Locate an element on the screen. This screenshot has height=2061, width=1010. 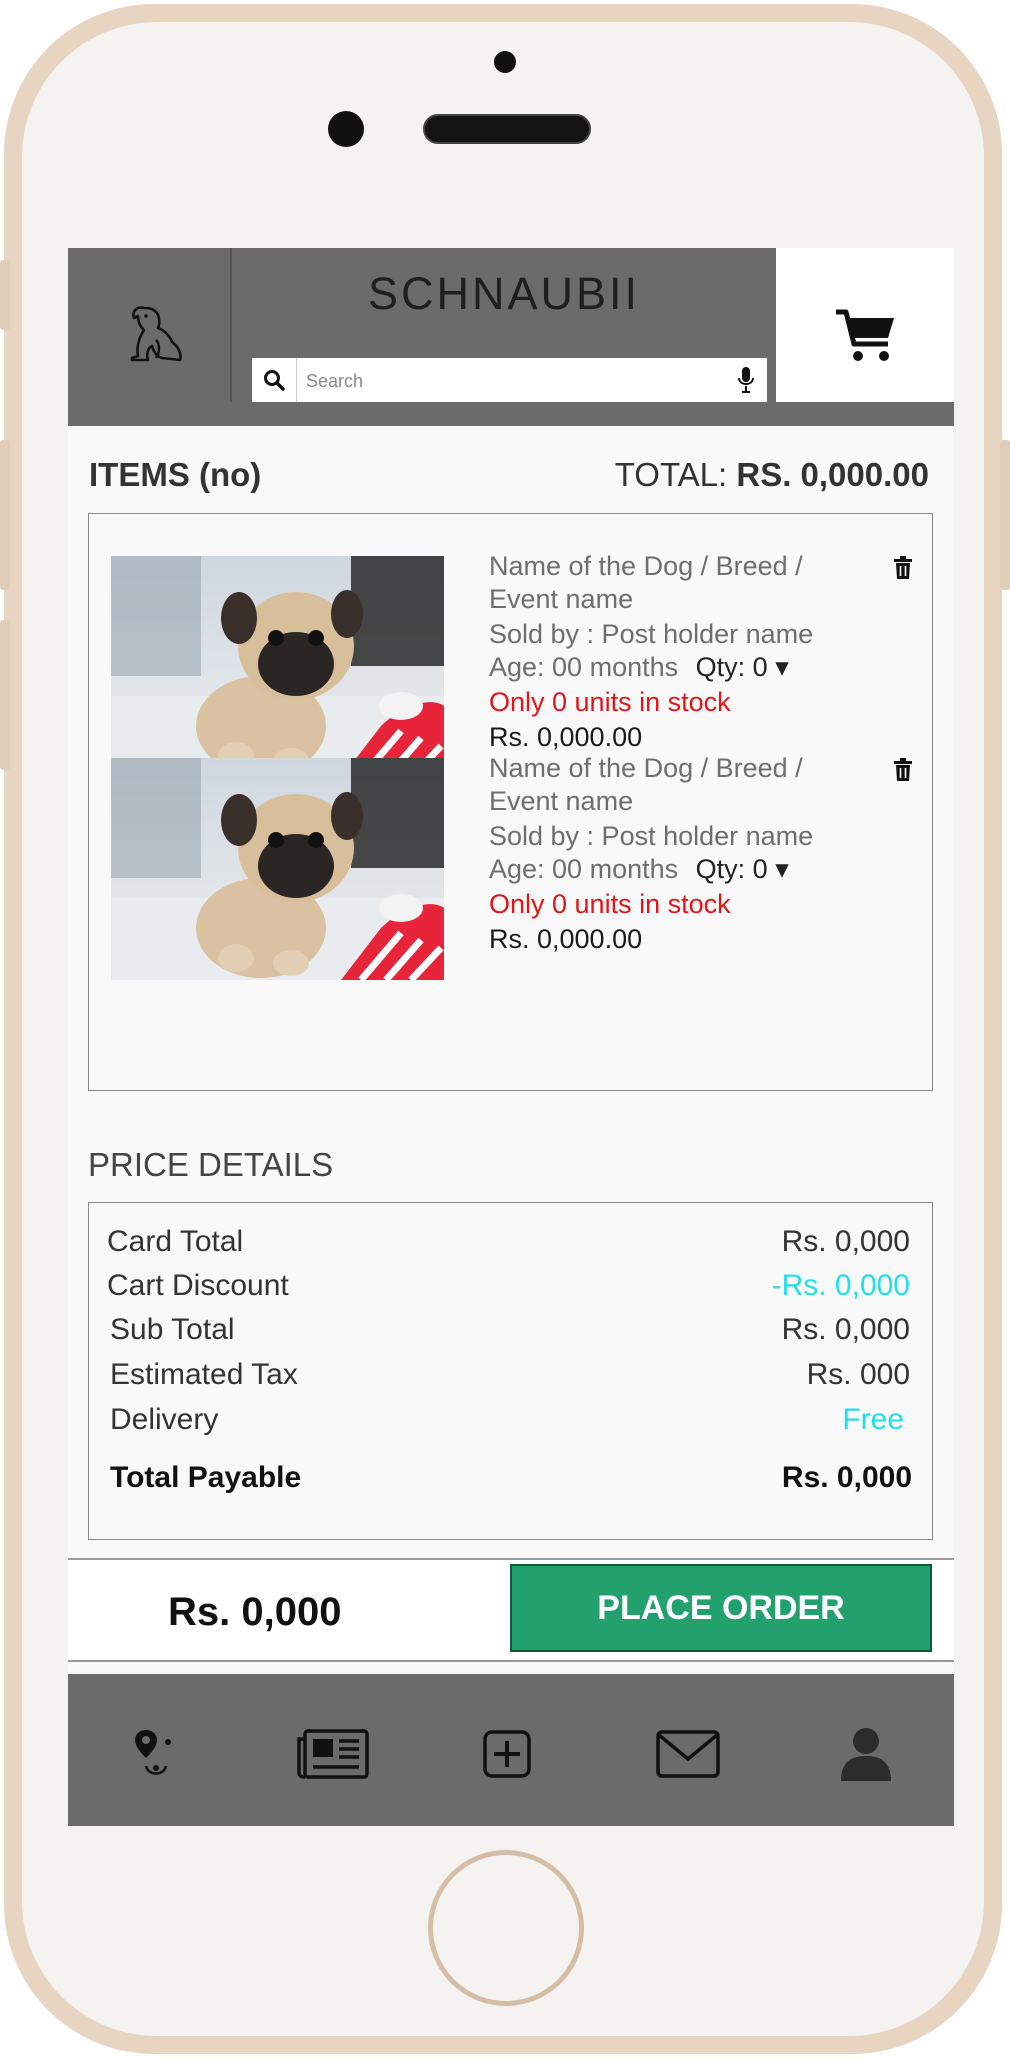
price-label: Sub Total is located at coordinates (172, 1329).